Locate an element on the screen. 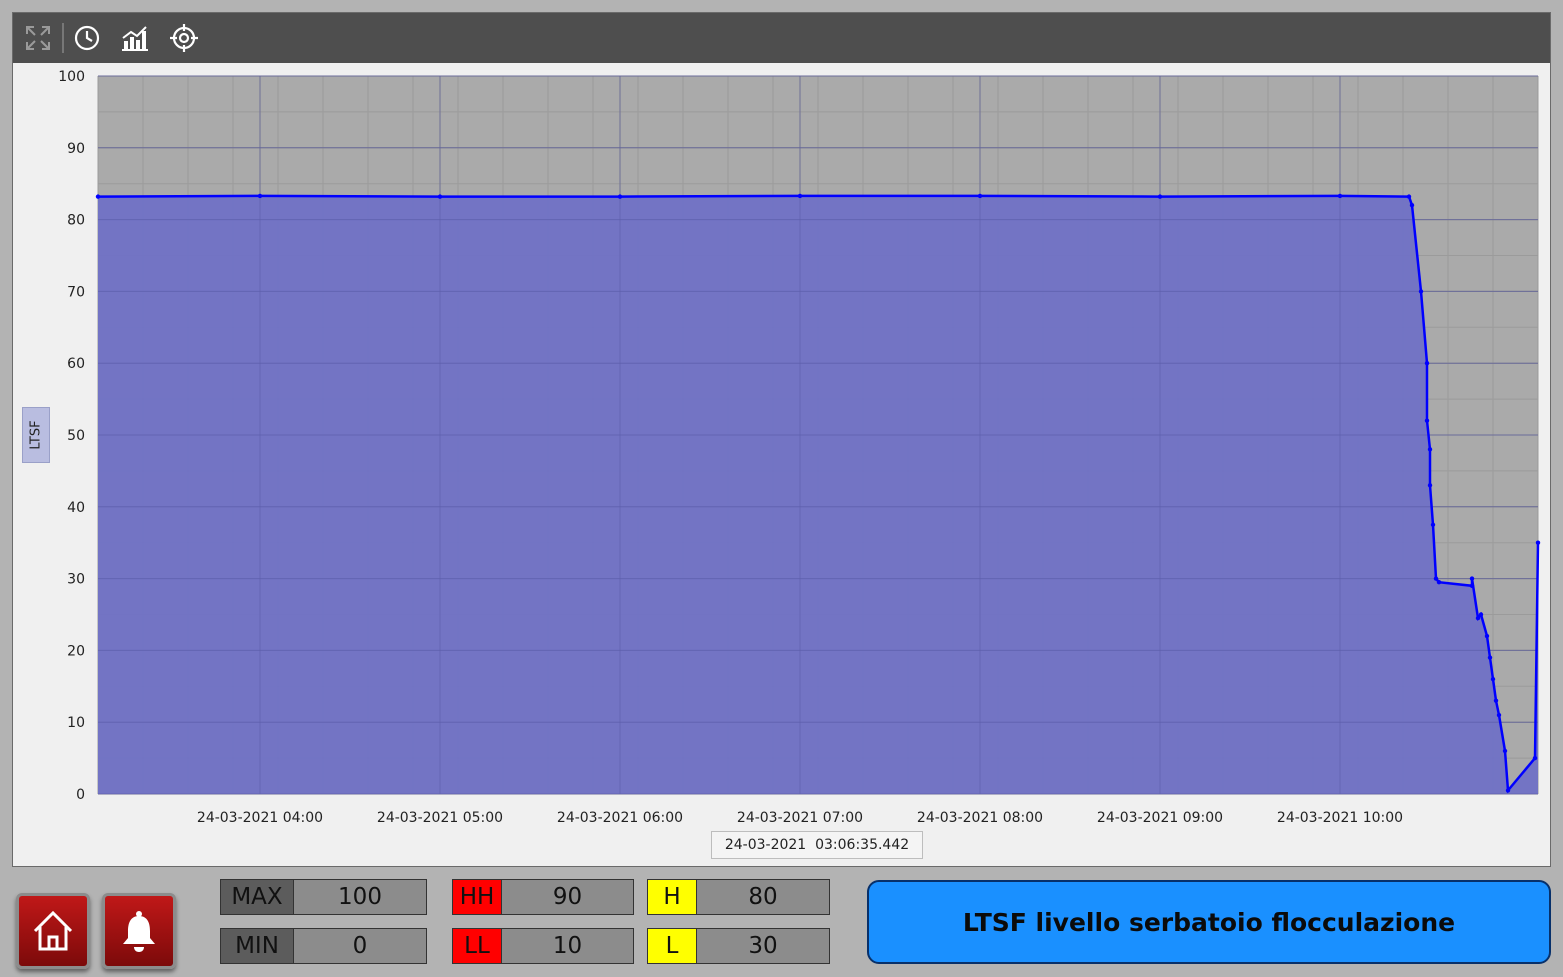  y-tick-label: 40 is located at coordinates (76, 508).